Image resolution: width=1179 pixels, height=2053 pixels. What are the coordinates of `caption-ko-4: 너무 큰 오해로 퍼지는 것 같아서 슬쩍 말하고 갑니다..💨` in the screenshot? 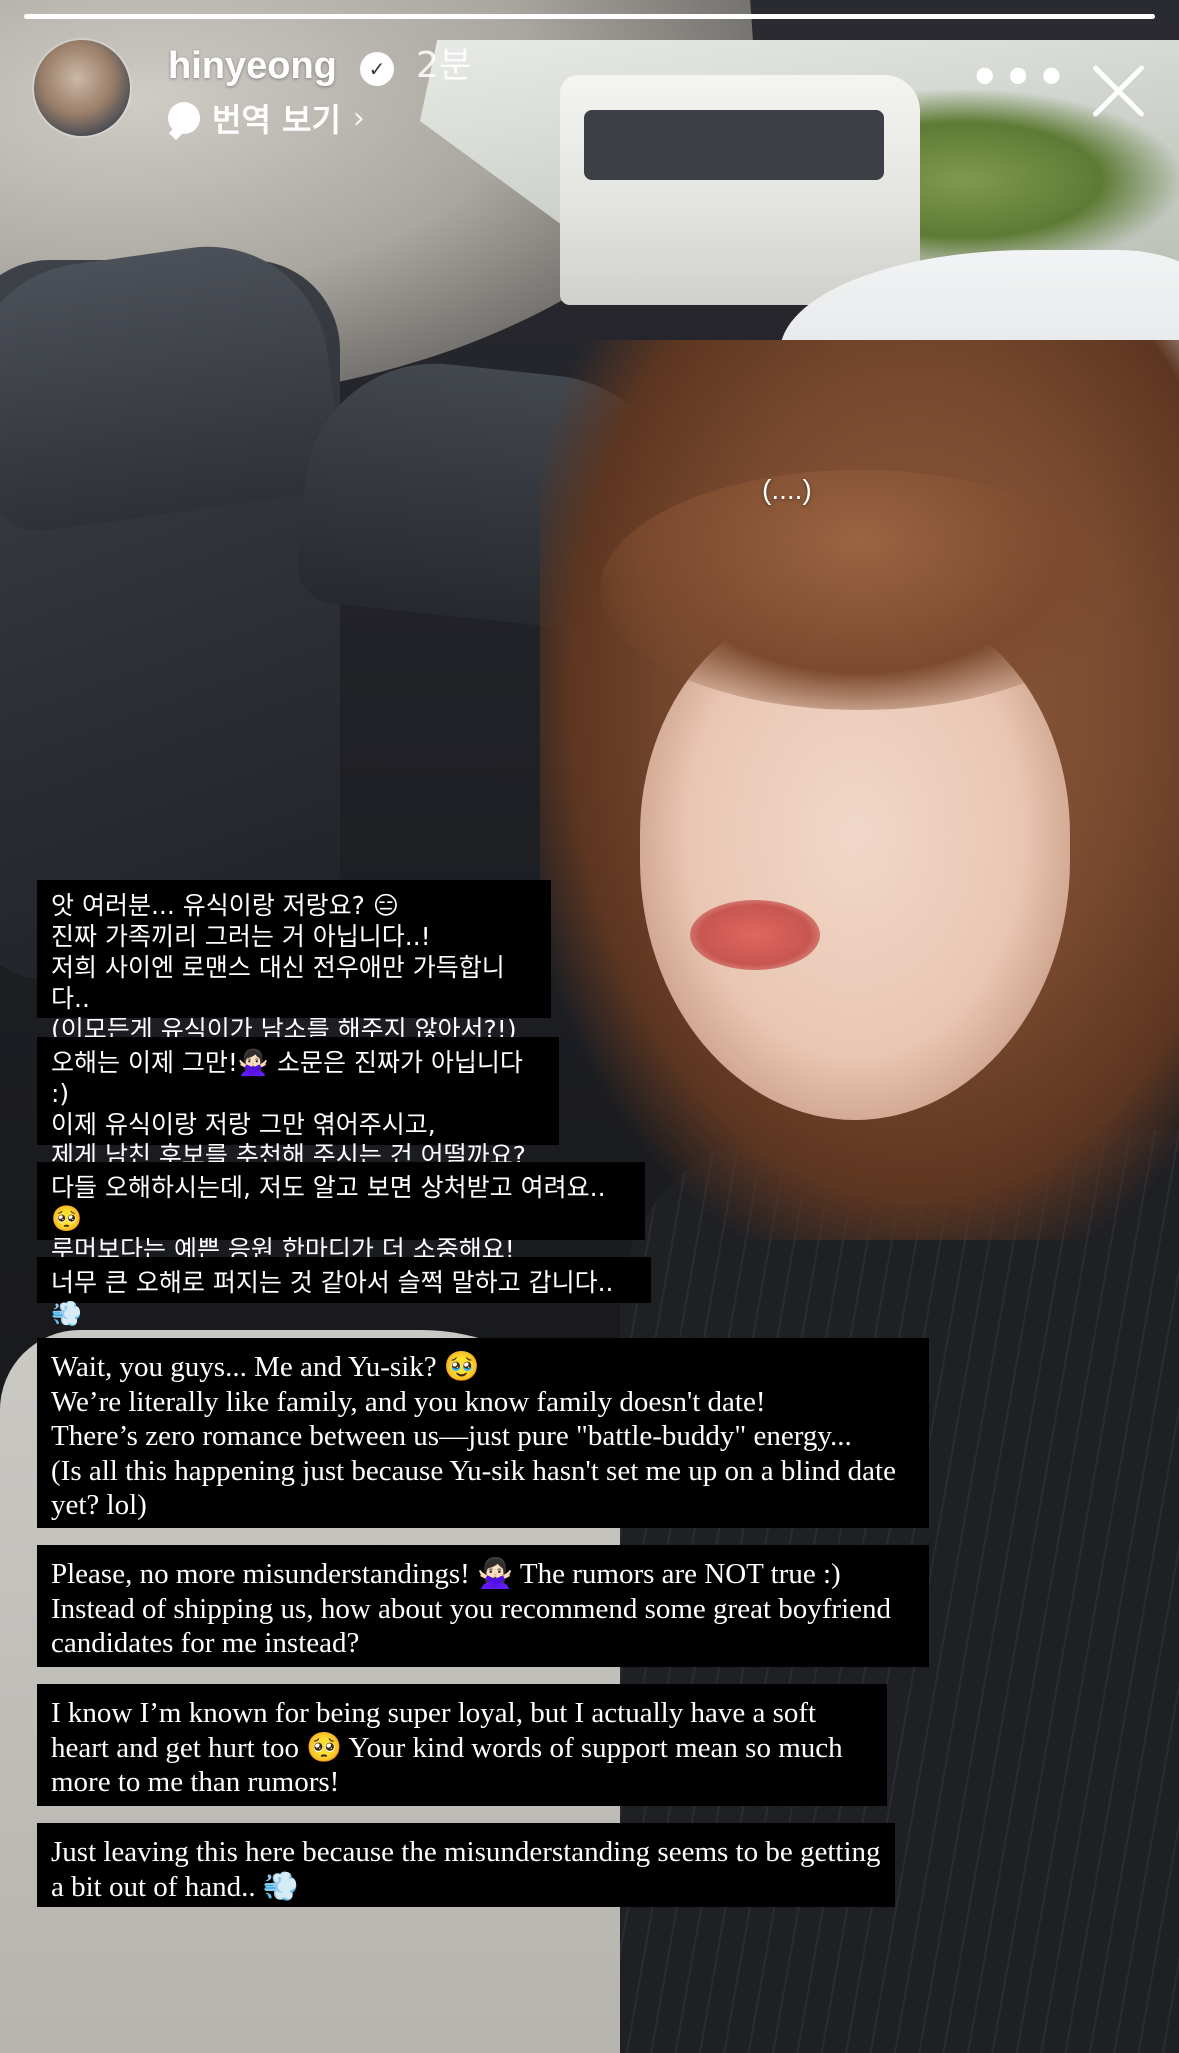 It's located at (344, 1292).